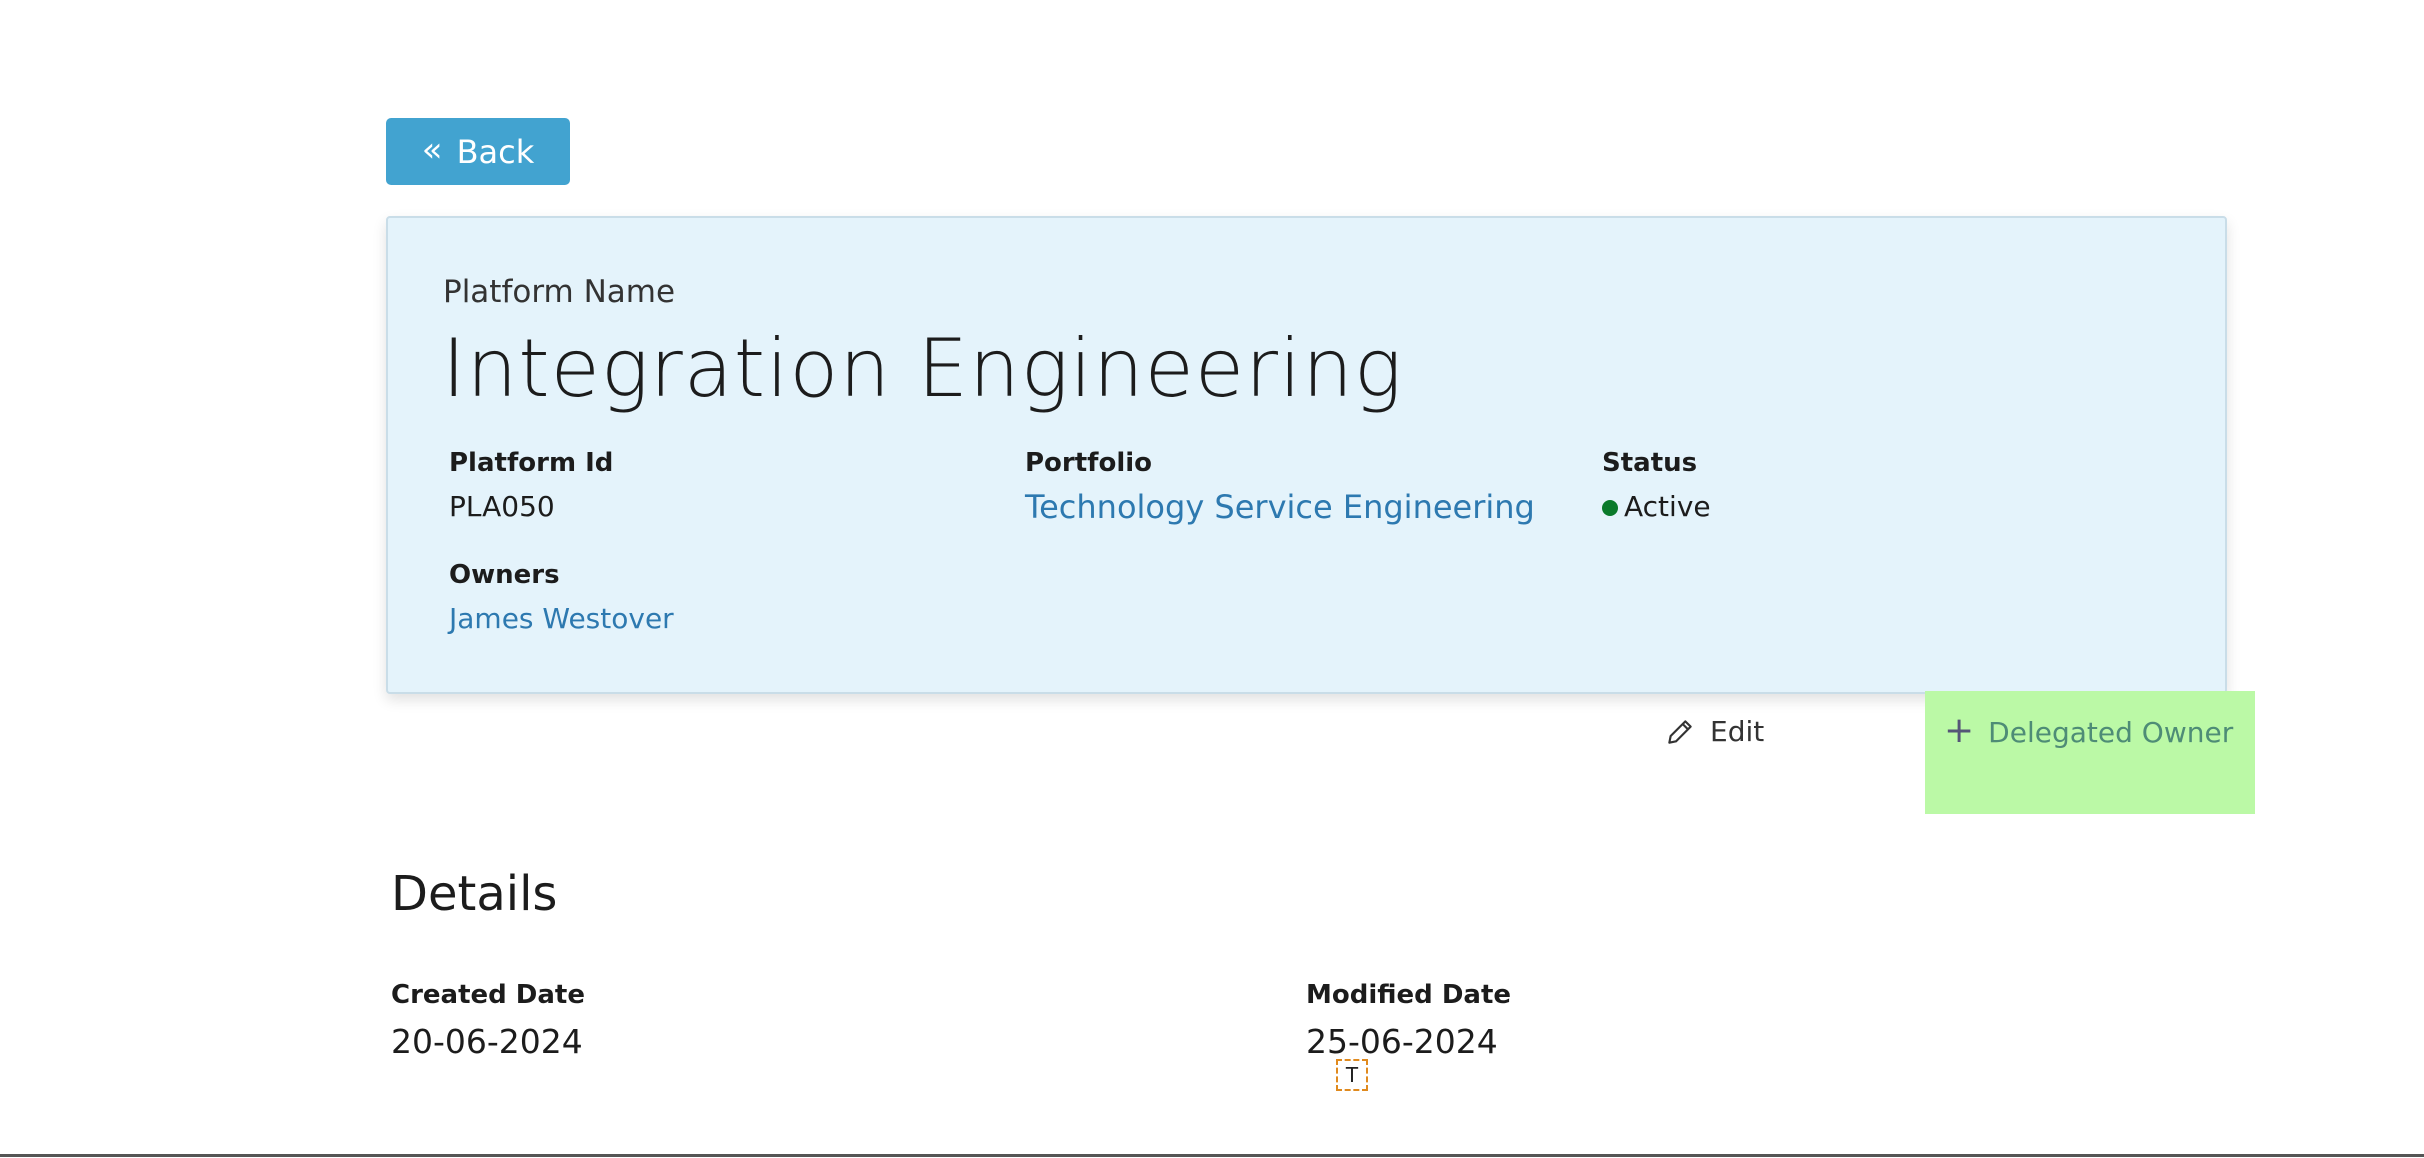 Image resolution: width=2424 pixels, height=1158 pixels. I want to click on back-button-label: Back, so click(495, 151).